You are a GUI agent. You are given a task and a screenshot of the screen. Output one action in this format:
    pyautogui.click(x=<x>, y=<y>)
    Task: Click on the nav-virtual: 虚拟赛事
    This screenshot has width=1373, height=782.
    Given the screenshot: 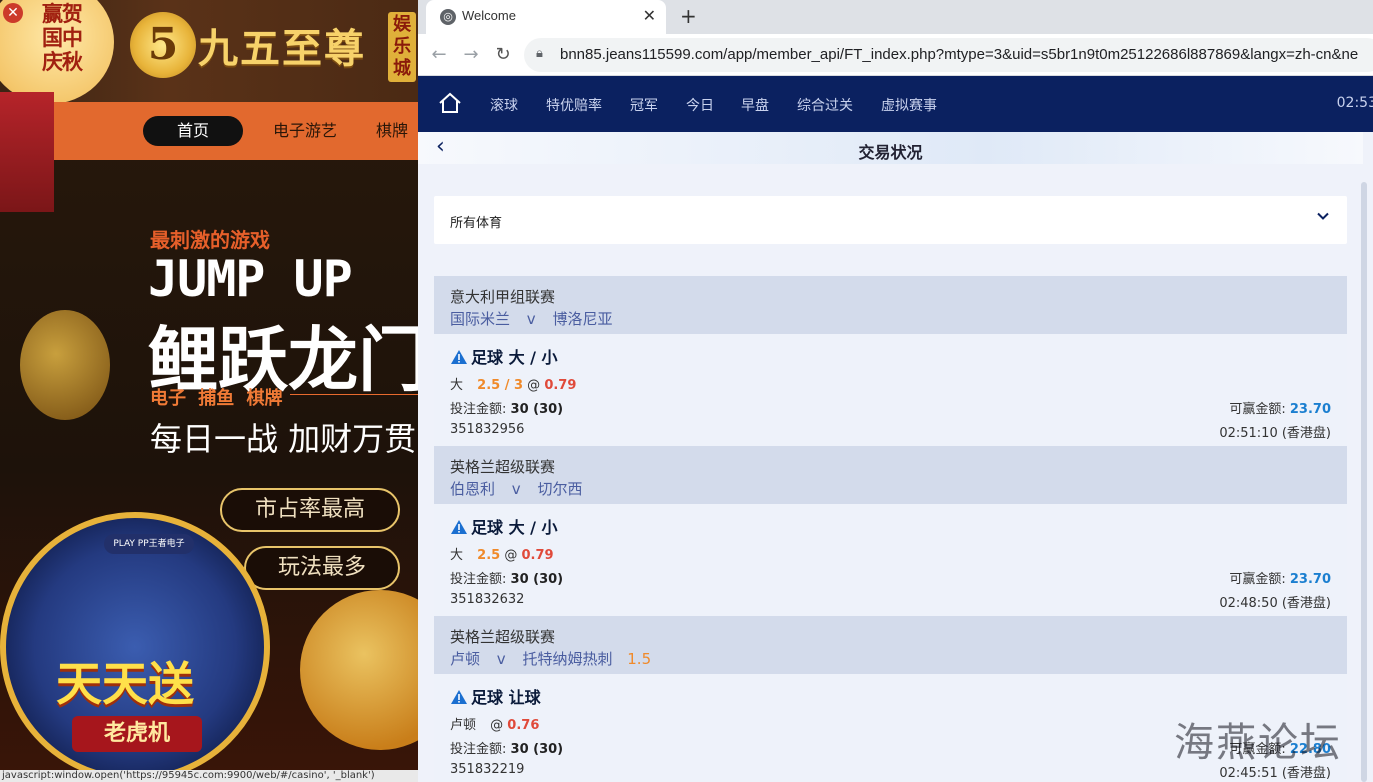 What is the action you would take?
    pyautogui.click(x=909, y=105)
    